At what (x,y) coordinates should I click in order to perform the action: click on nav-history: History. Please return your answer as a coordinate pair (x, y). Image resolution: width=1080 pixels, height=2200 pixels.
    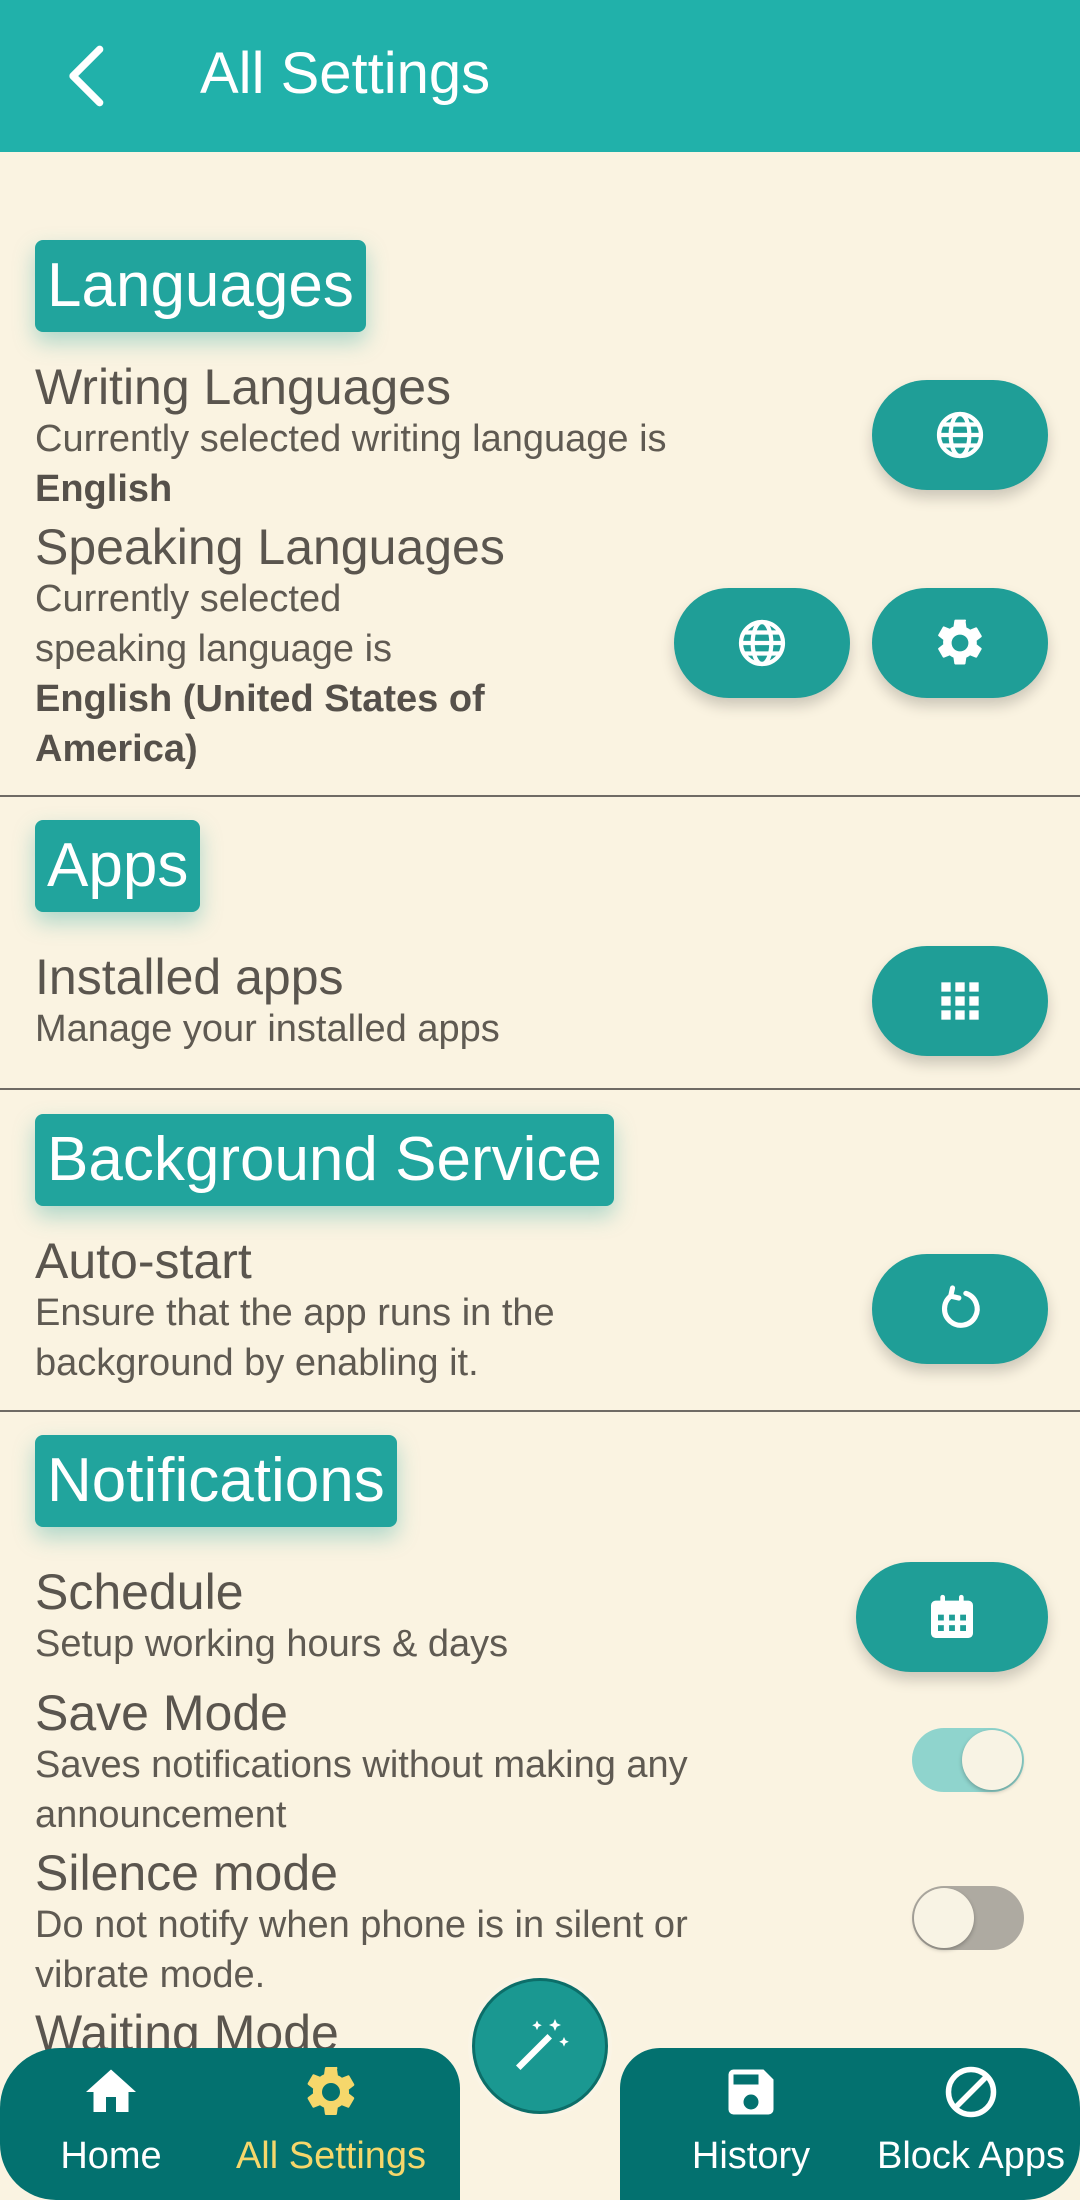
    Looking at the image, I should click on (751, 2127).